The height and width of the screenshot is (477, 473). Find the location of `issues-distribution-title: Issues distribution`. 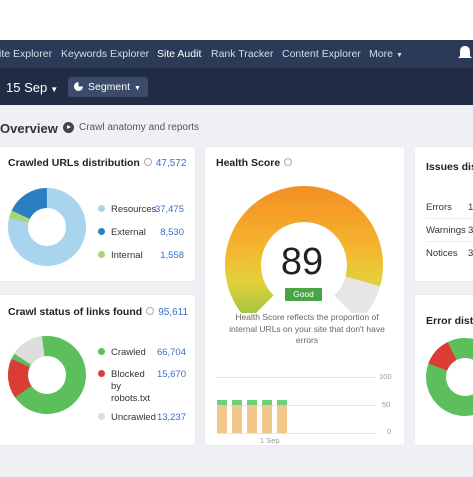

issues-distribution-title: Issues distribution is located at coordinates (449, 167).